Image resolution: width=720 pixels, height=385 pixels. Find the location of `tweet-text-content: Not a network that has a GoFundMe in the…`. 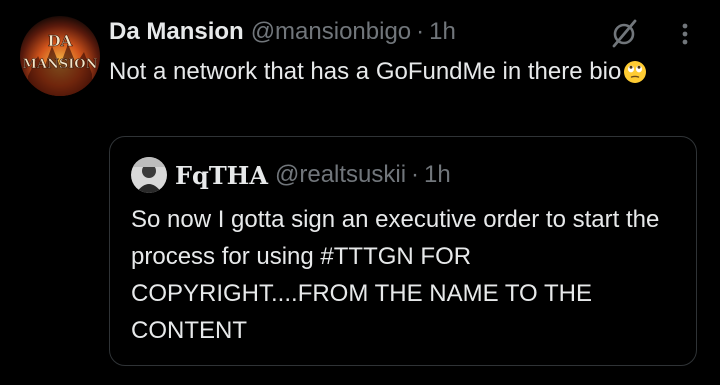

tweet-text-content: Not a network that has a GoFundMe in the… is located at coordinates (365, 71).